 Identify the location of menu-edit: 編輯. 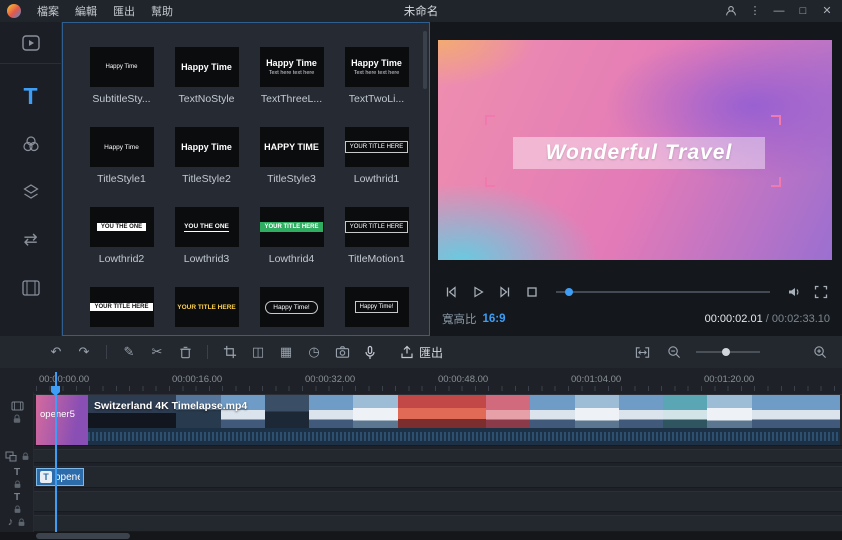
(86, 11).